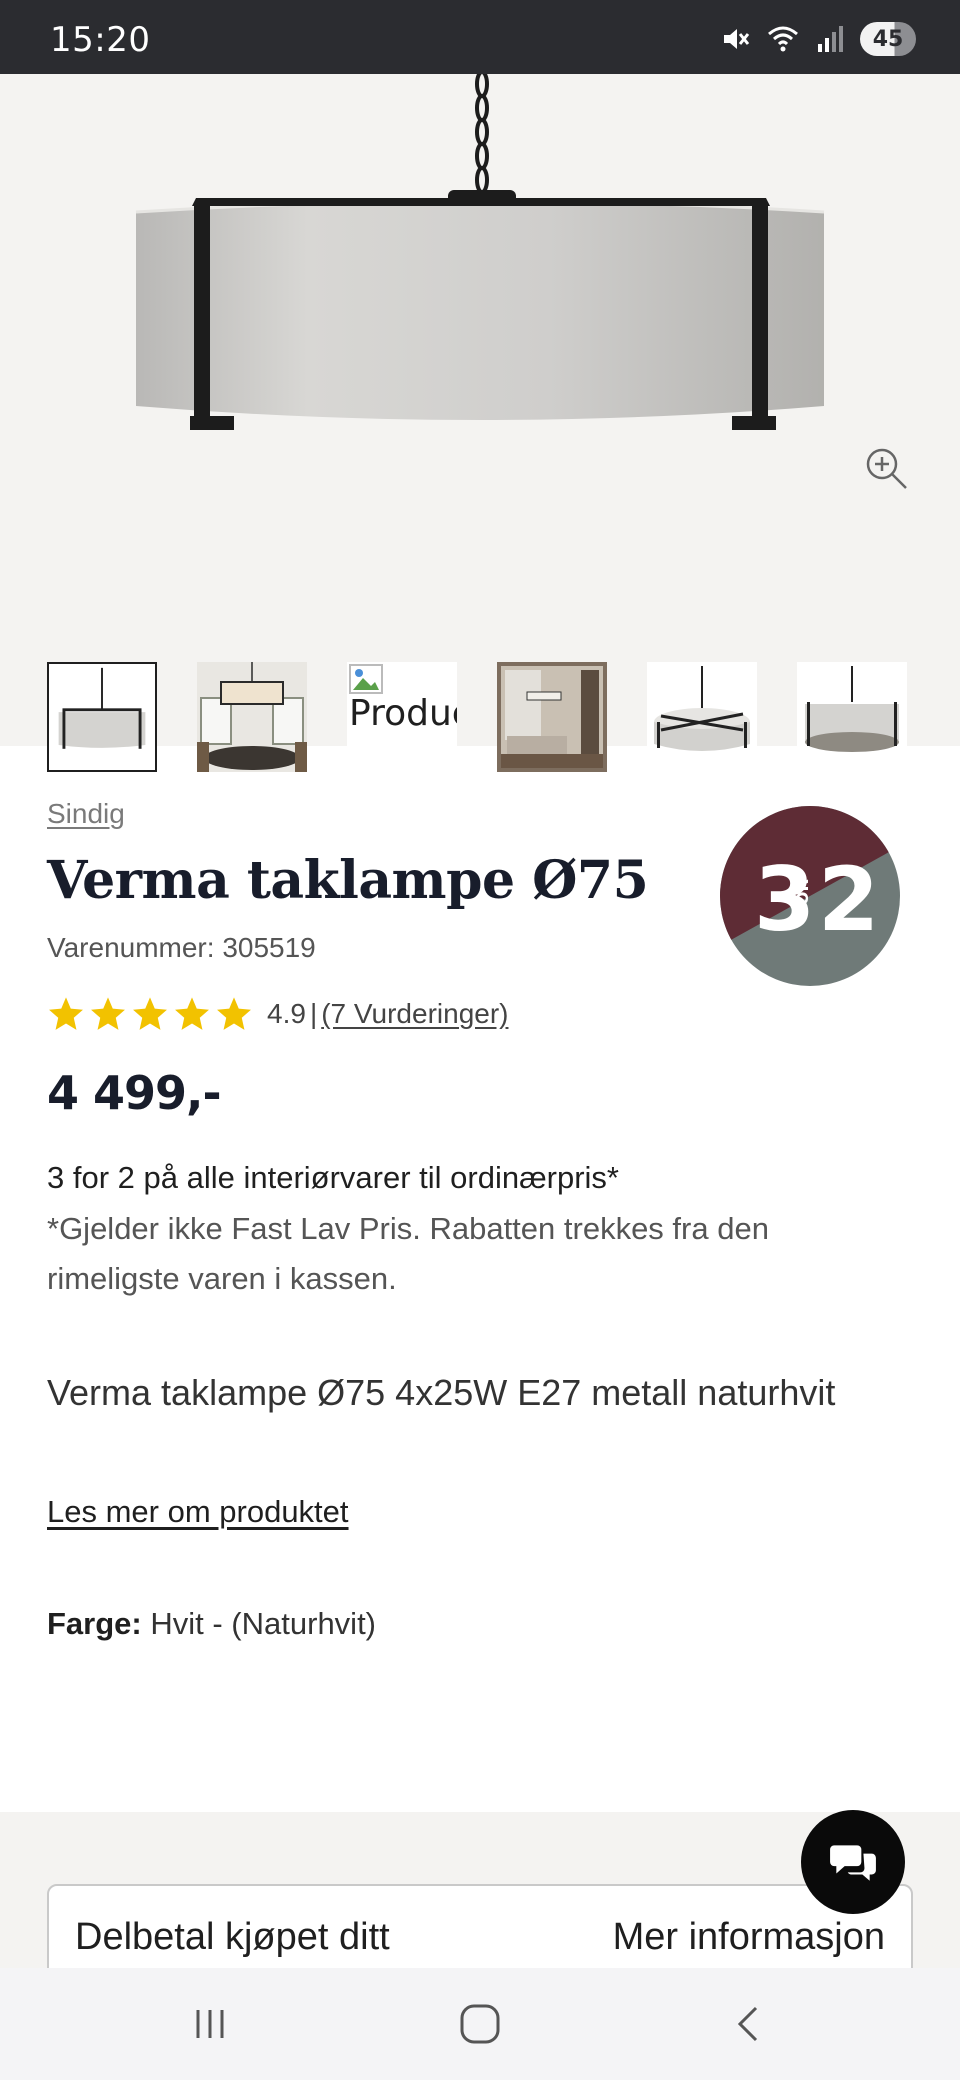  I want to click on recent-apps-icon, so click(210, 2024).